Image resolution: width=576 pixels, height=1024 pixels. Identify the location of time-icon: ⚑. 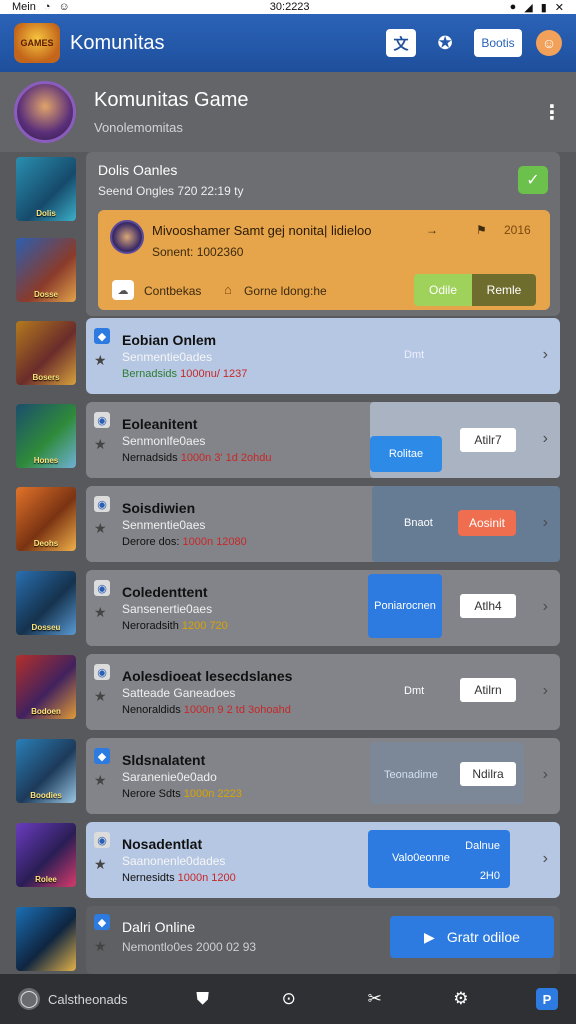
(481, 230).